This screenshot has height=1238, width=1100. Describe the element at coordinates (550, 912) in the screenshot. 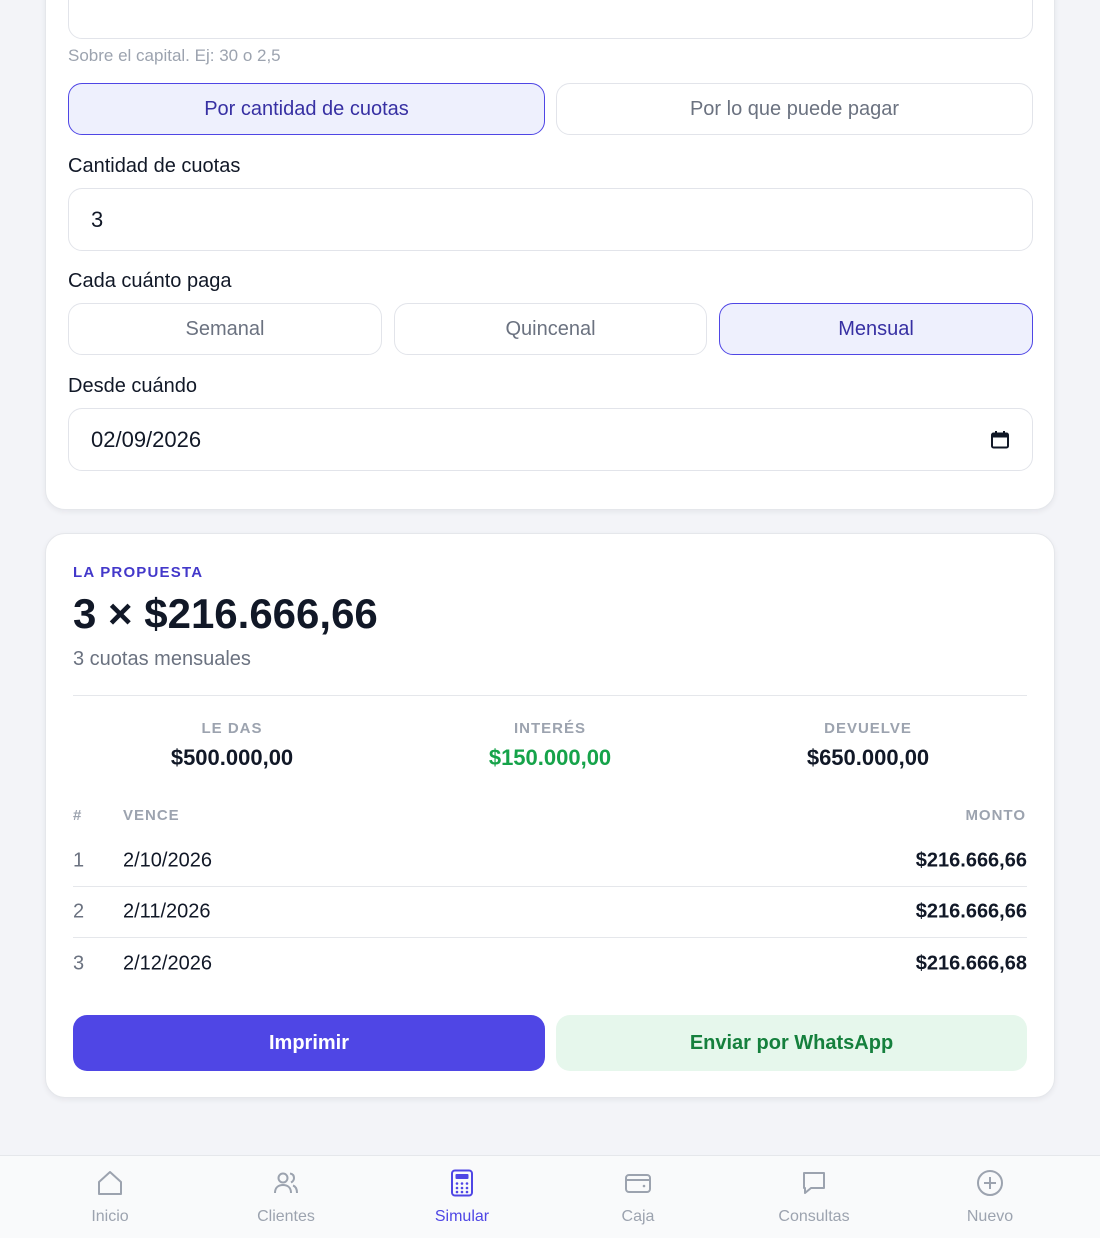

I see `table-row: 2 2/11/2026 $216.666,66` at that location.